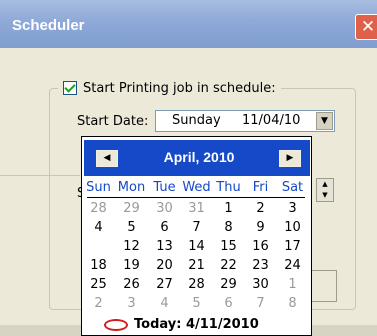 The height and width of the screenshot is (336, 377). Describe the element at coordinates (131, 284) in the screenshot. I see `calendar-day: 26` at that location.